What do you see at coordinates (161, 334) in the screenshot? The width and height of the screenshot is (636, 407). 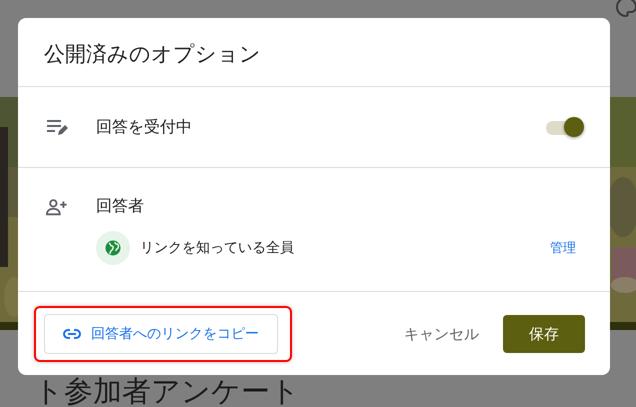 I see `copy-link-button: 回答者へのリンクをコピー` at bounding box center [161, 334].